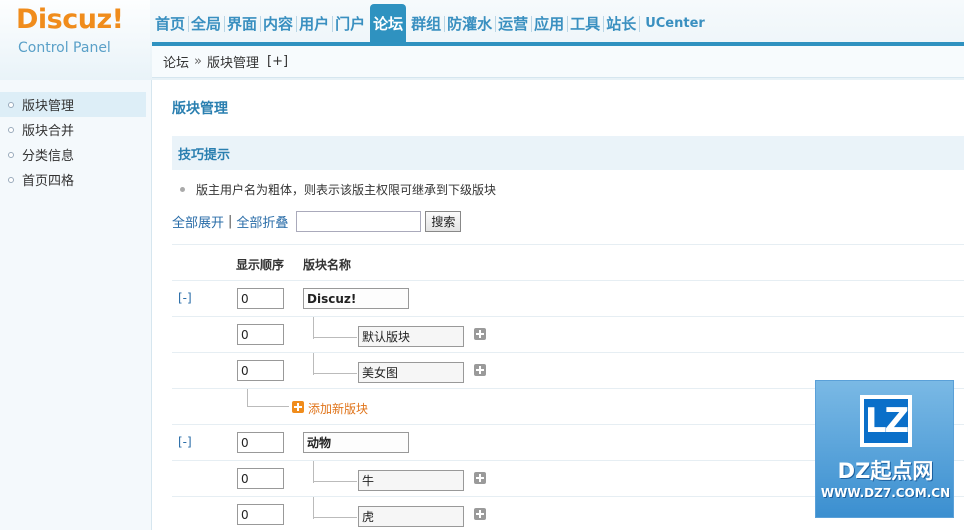 Image resolution: width=964 pixels, height=530 pixels. What do you see at coordinates (549, 23) in the screenshot?
I see `nav-apps: 应用` at bounding box center [549, 23].